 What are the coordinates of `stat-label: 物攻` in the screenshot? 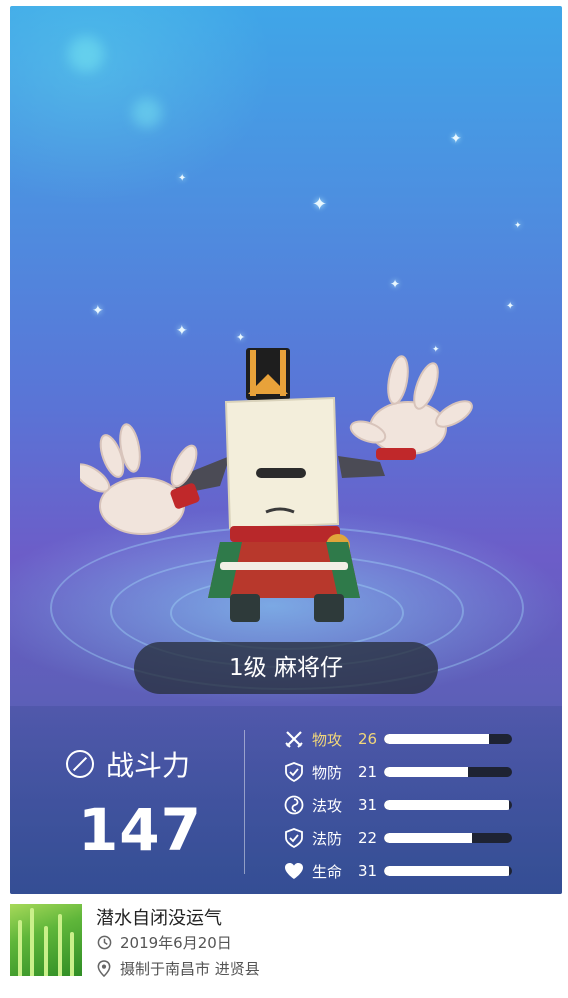 It's located at (327, 739).